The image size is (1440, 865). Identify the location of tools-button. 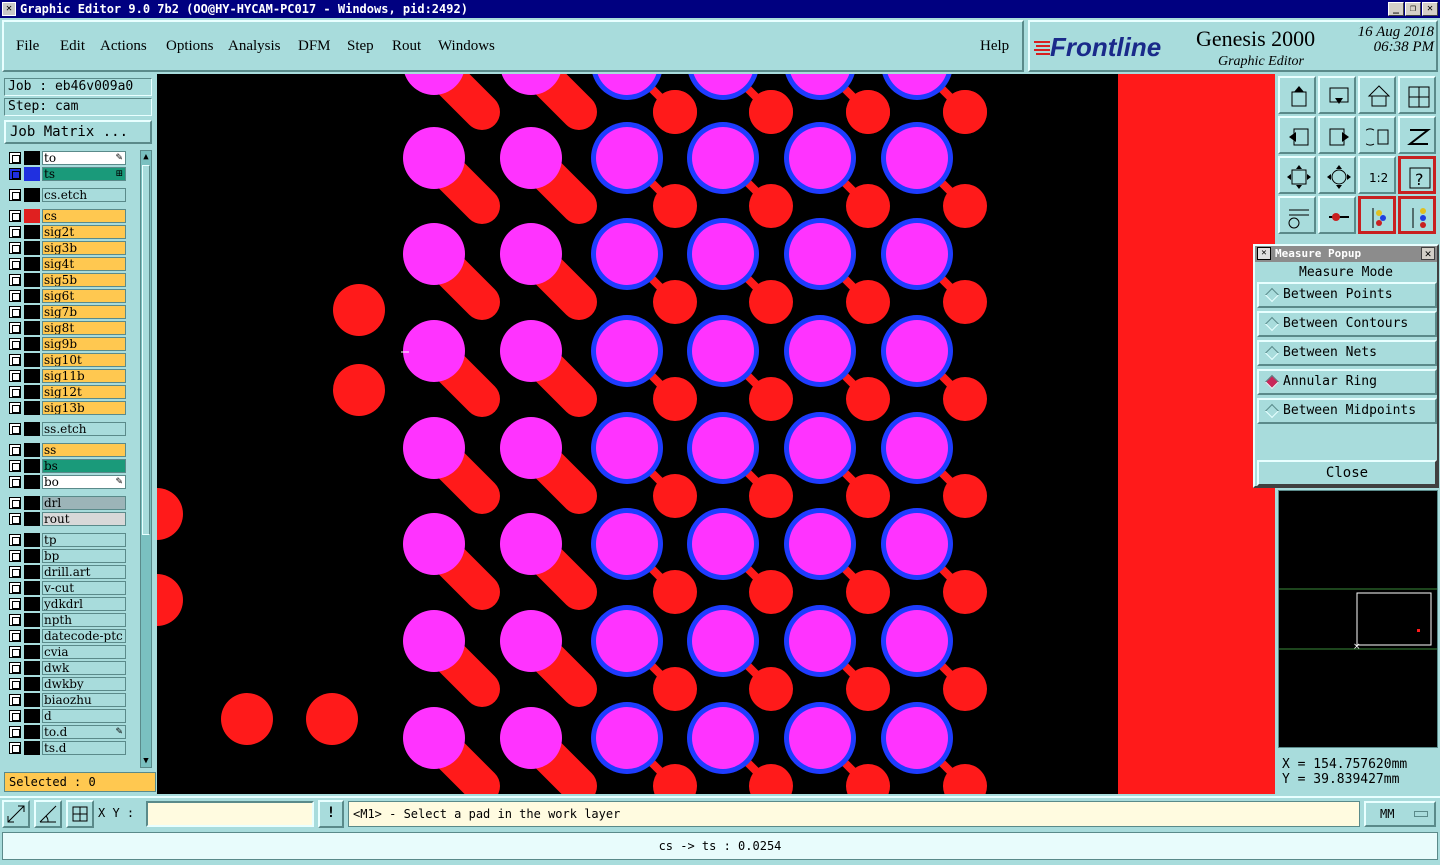
(1297, 215).